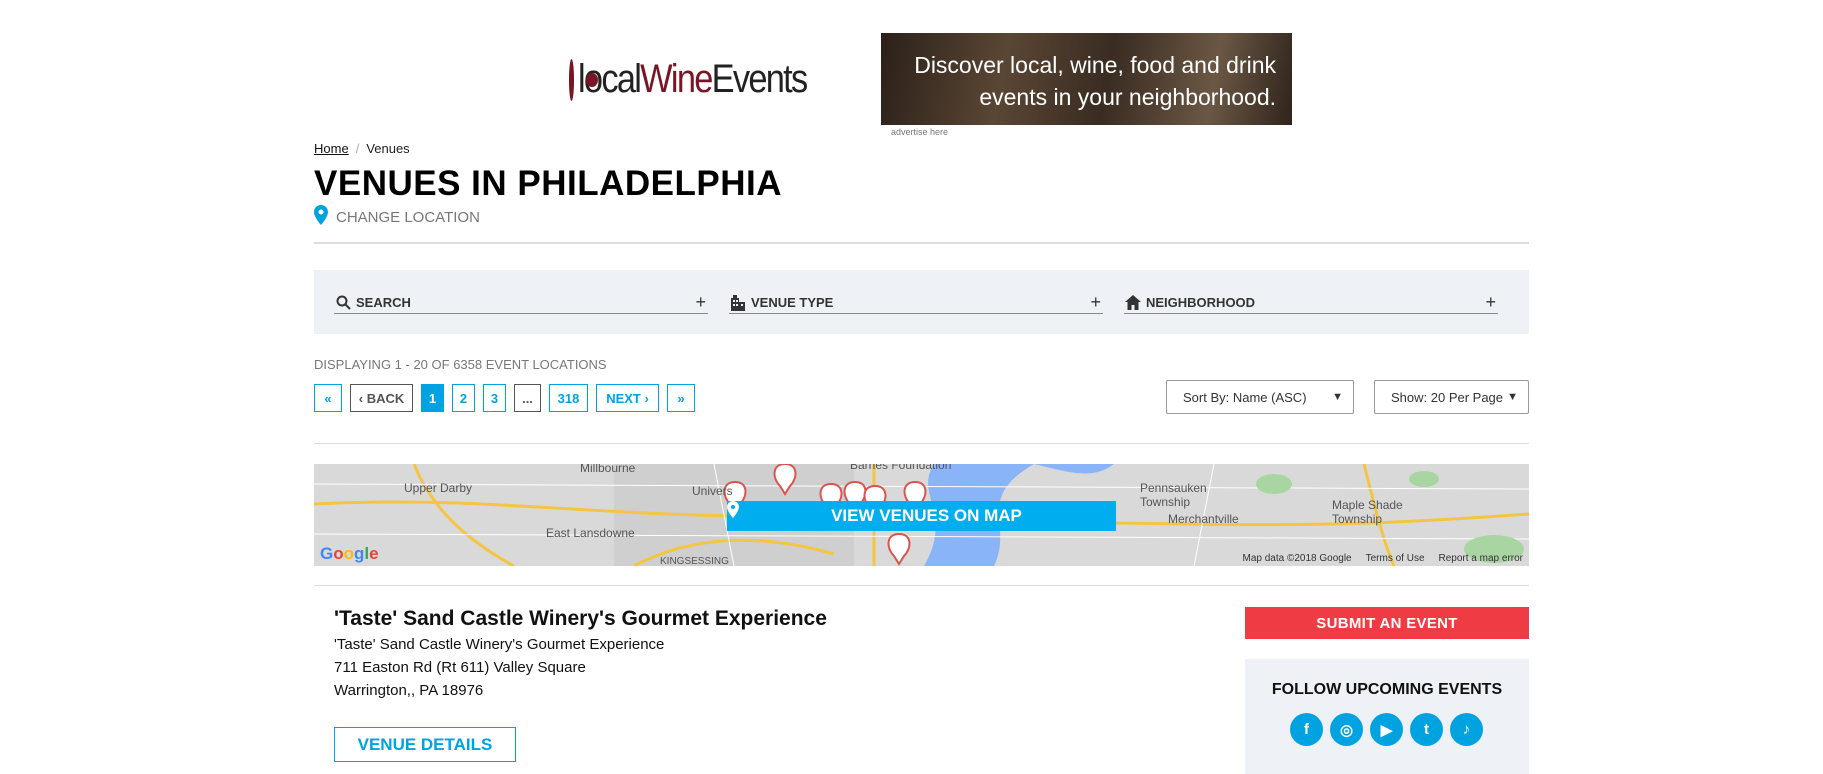 This screenshot has width=1823, height=774. Describe the element at coordinates (409, 690) in the screenshot. I see `venue-address-line: Warrington,, PA 18976` at that location.